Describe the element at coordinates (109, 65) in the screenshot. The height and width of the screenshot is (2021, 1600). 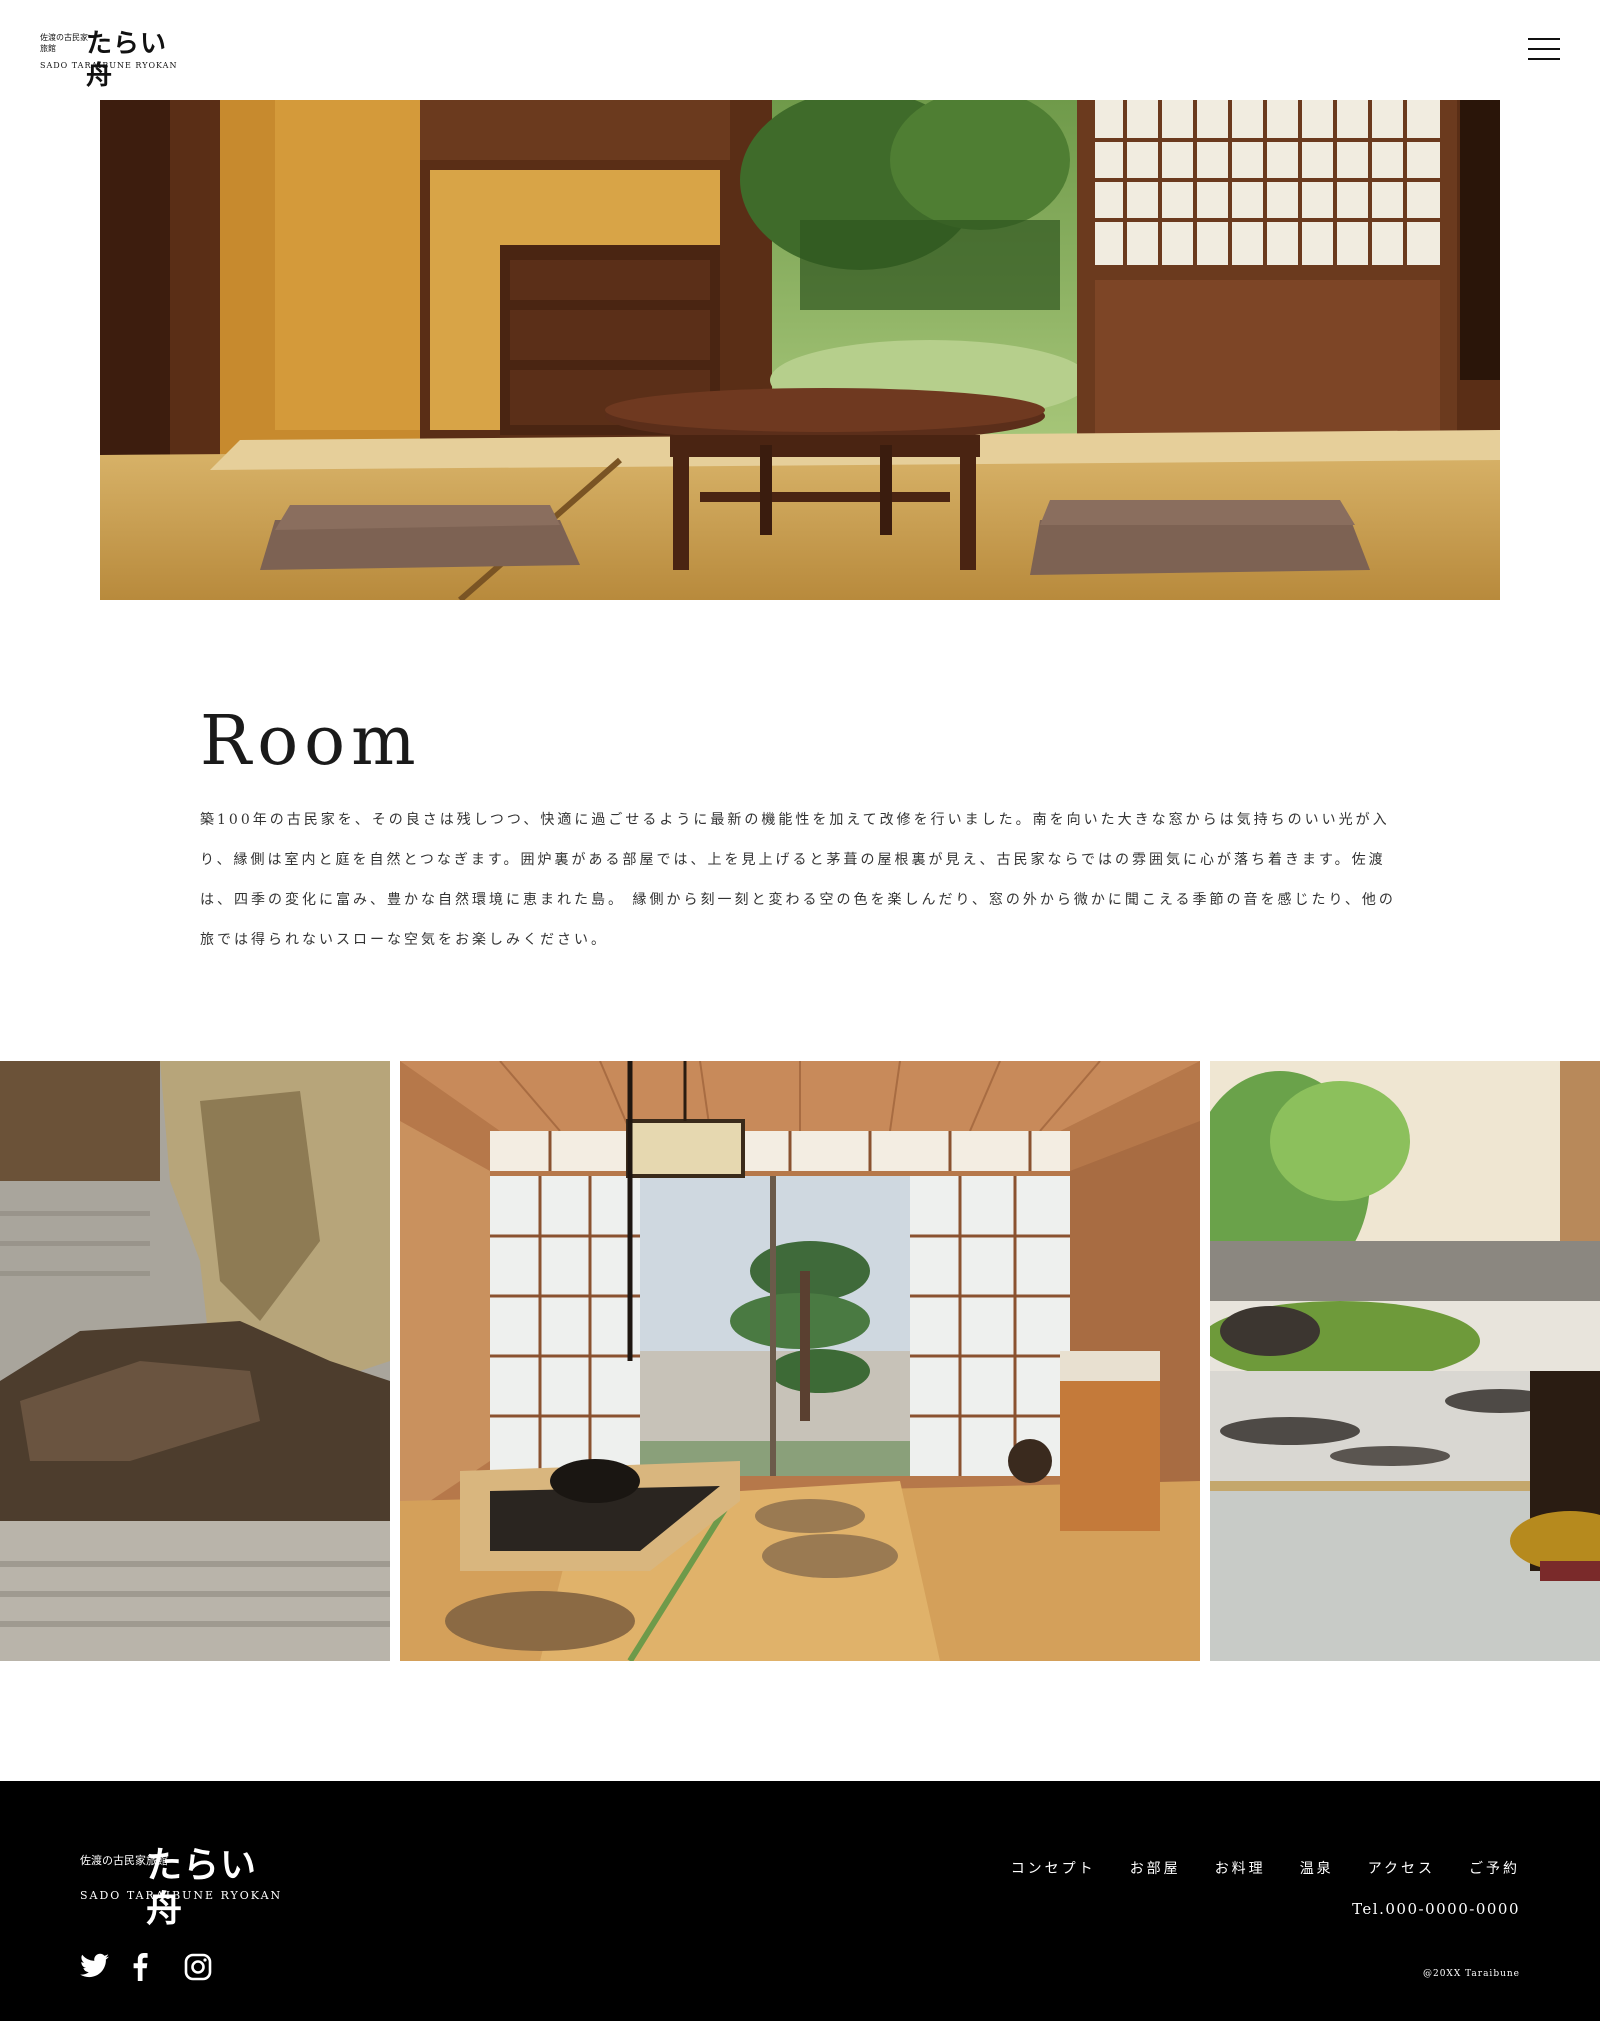
I see `logo-roman: SADO TARAIBUNE RYOKAN` at that location.